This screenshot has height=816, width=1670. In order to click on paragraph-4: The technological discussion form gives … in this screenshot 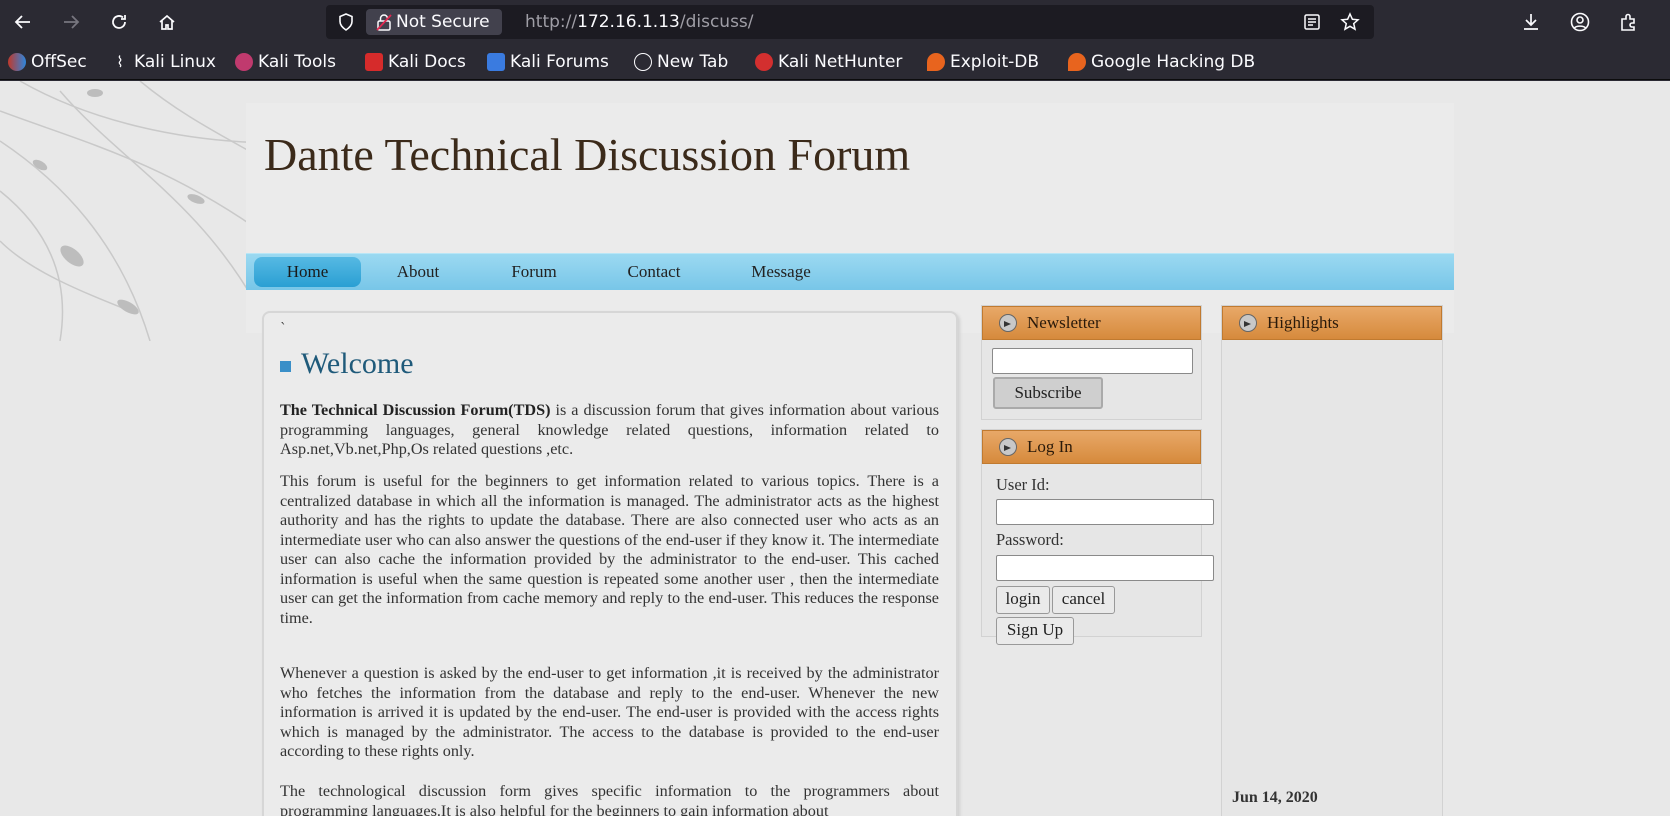, I will do `click(609, 799)`.